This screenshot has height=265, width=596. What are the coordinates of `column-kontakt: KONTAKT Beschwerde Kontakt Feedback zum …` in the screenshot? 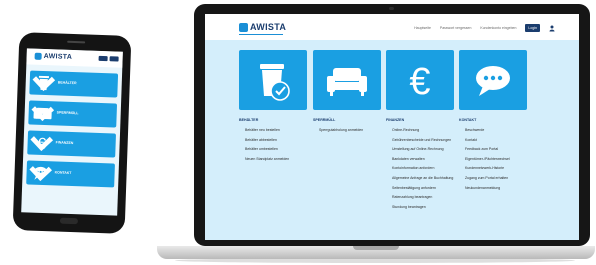 It's located at (494, 156).